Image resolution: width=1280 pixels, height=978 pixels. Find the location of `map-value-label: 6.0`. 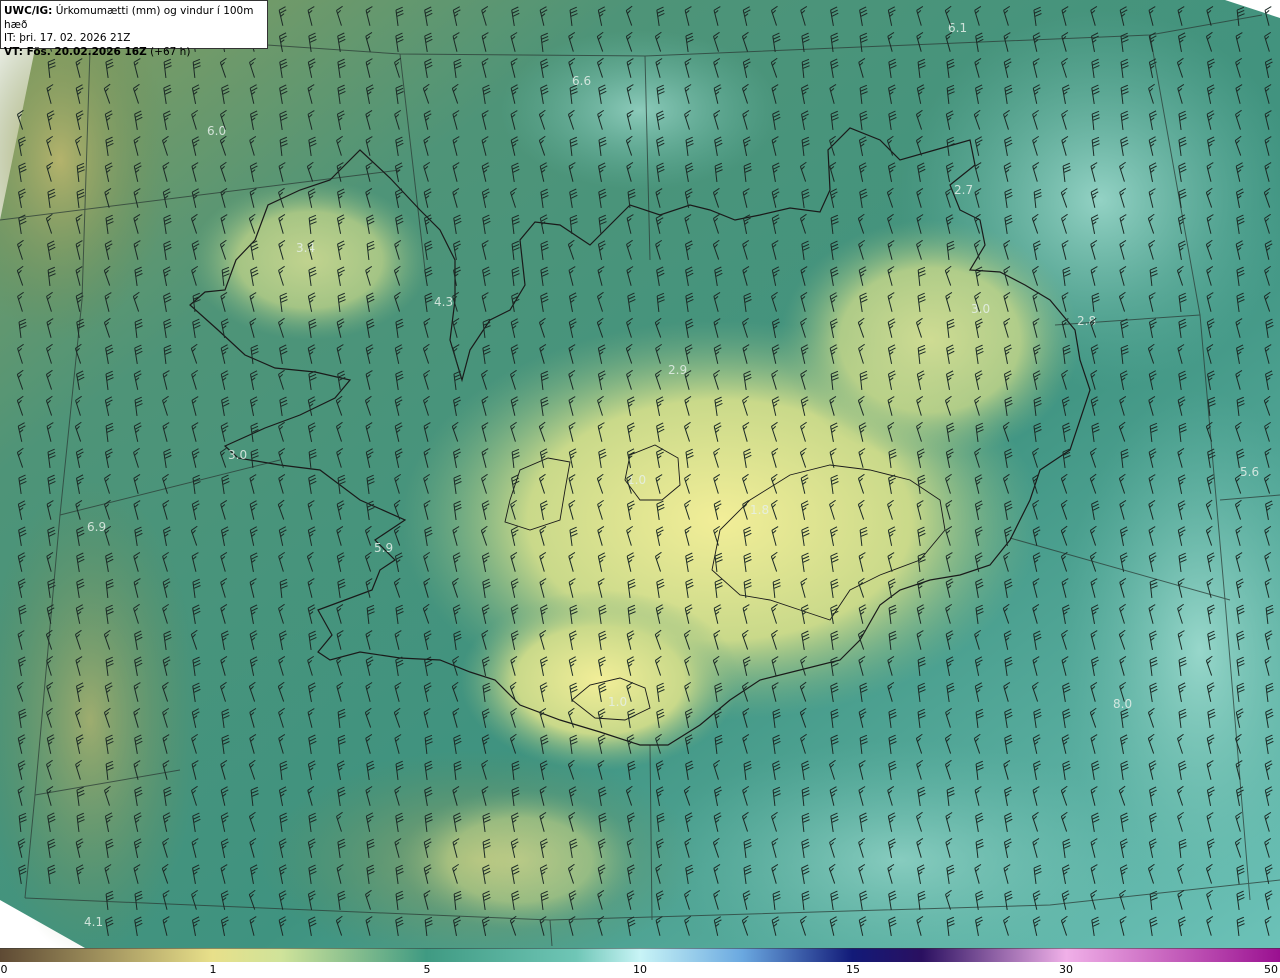

map-value-label: 6.0 is located at coordinates (216, 131).